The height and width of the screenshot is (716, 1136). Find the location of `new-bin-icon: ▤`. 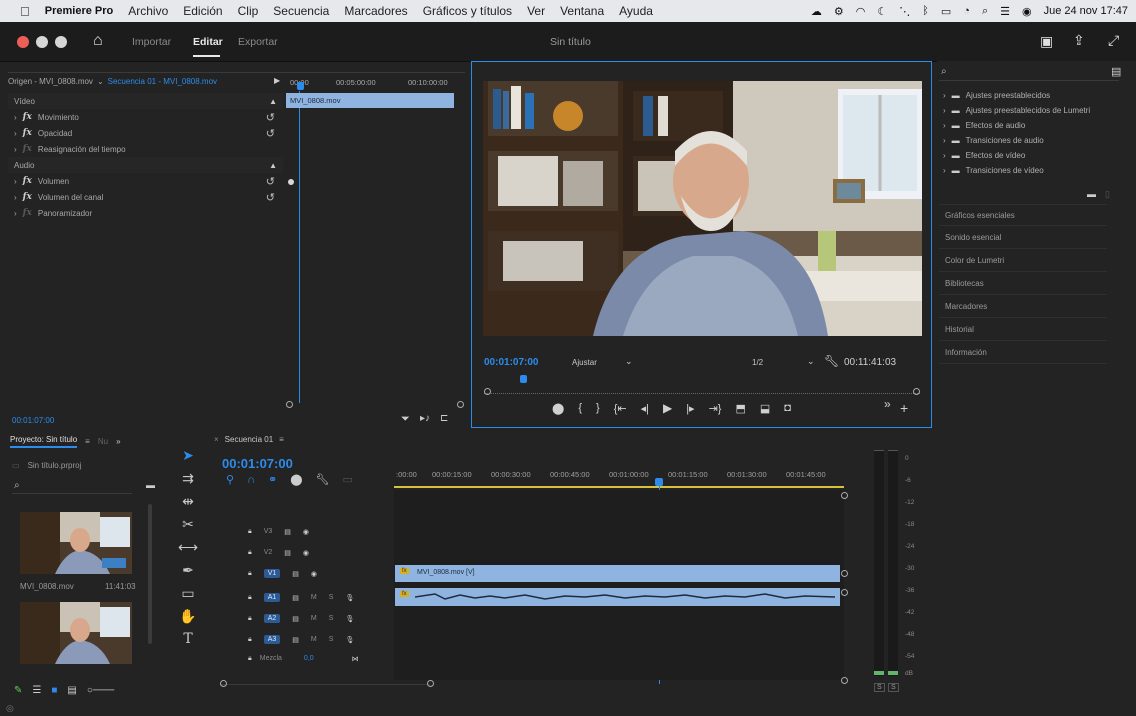

new-bin-icon: ▤ is located at coordinates (1116, 71).